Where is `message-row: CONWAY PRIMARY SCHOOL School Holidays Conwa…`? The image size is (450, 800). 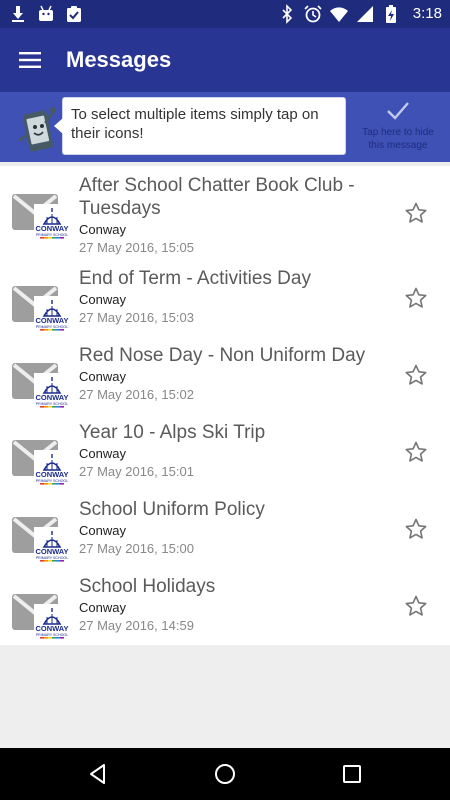
message-row: CONWAY PRIMARY SCHOOL School Holidays Conwa… is located at coordinates (225, 606).